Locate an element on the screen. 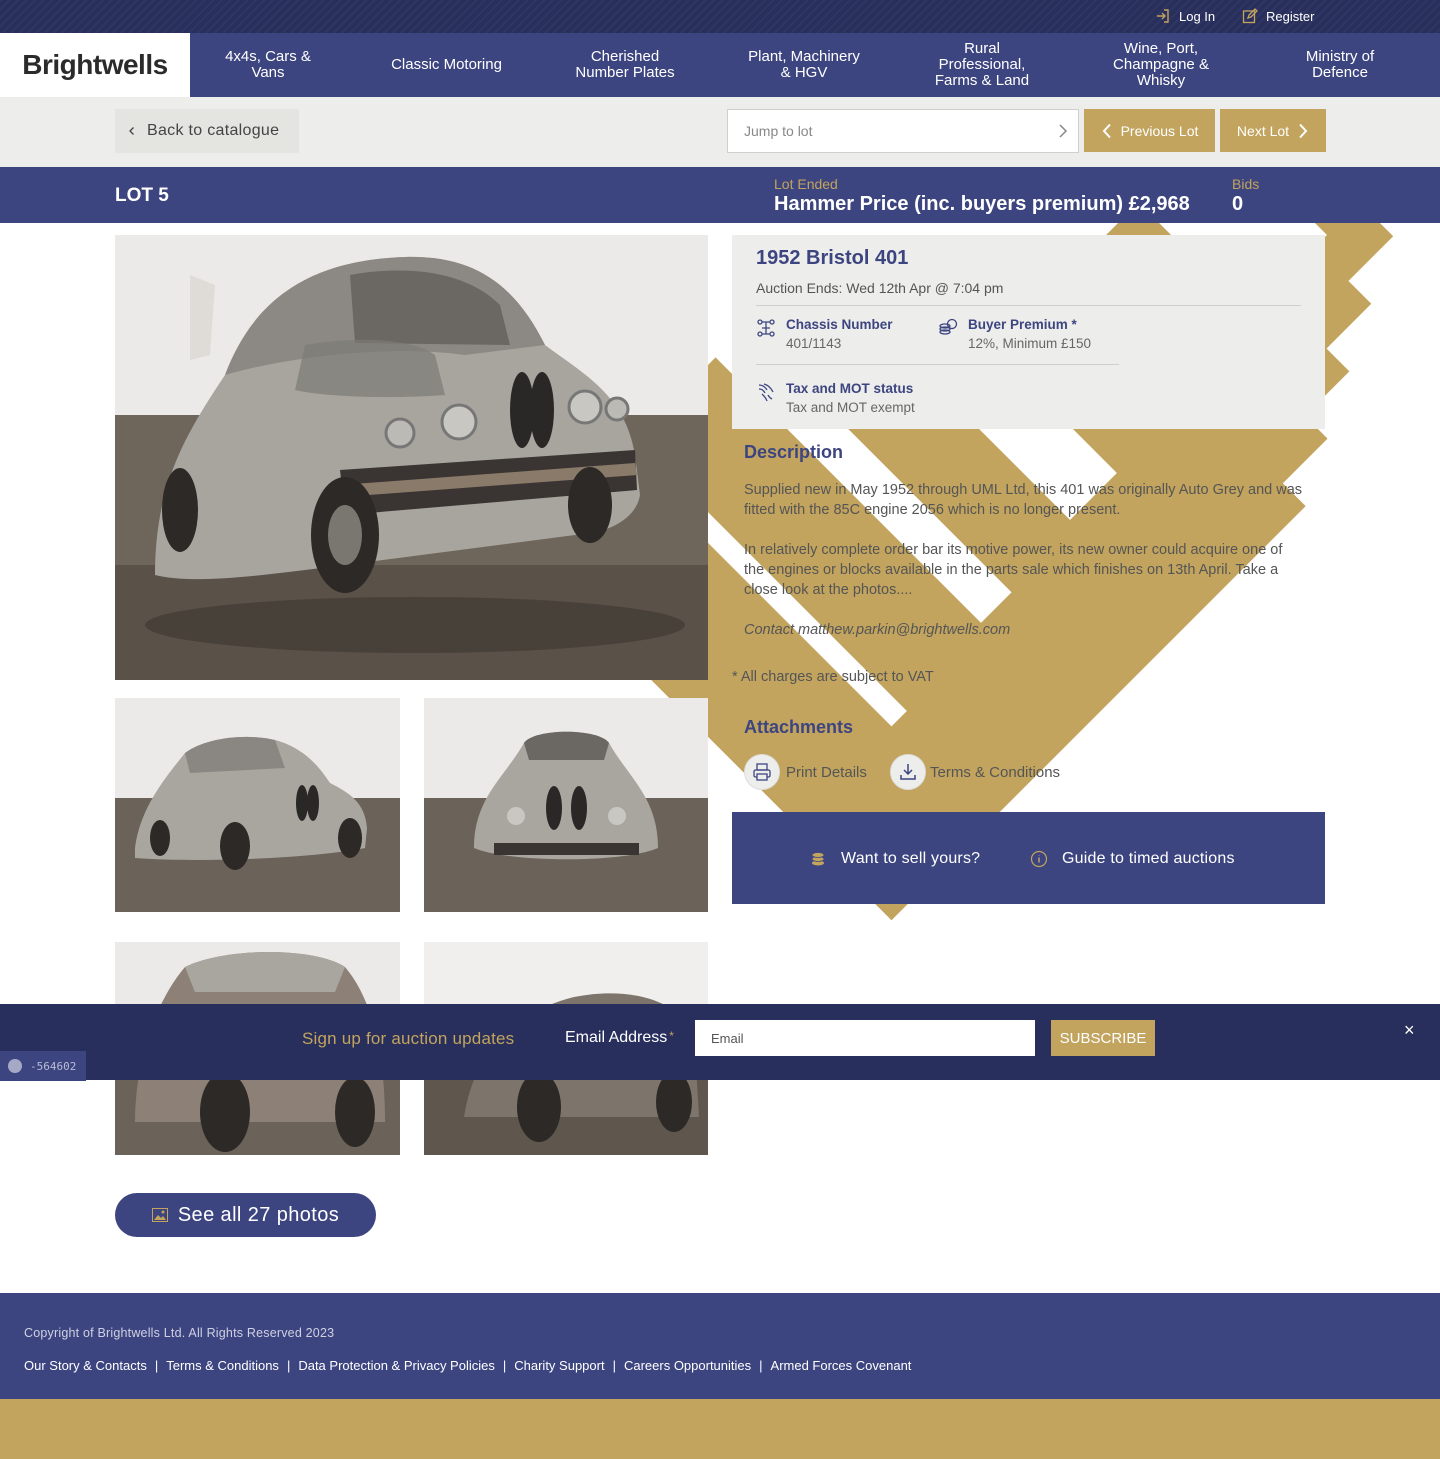 This screenshot has width=1440, height=1459. brightwells-logo: Brightwells is located at coordinates (95, 65).